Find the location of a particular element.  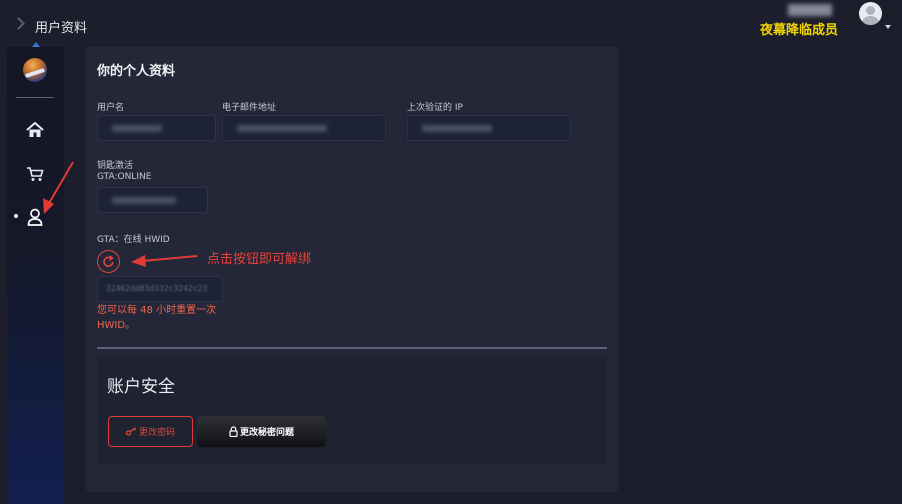

sidebar-item-home is located at coordinates (35, 130).